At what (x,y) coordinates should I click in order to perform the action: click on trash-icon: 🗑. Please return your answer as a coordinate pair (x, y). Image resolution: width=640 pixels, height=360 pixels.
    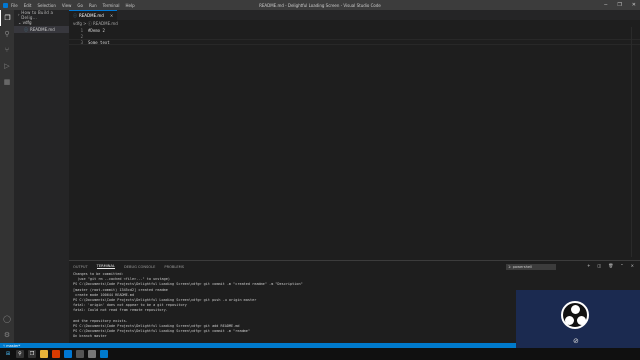
    Looking at the image, I should click on (610, 265).